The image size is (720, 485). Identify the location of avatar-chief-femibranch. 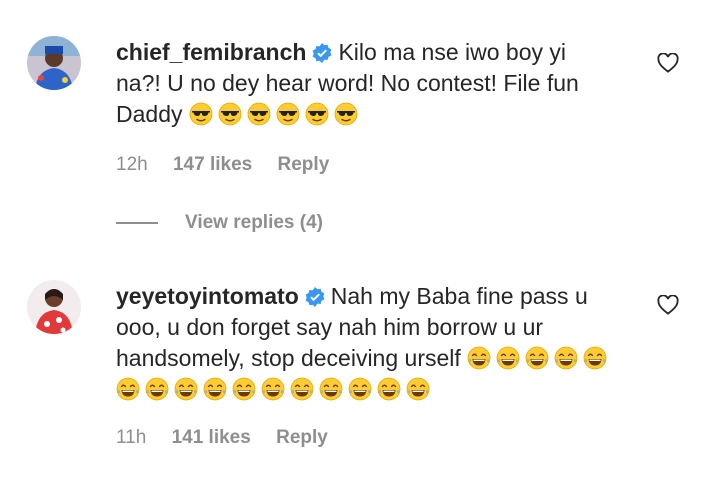
(54, 63).